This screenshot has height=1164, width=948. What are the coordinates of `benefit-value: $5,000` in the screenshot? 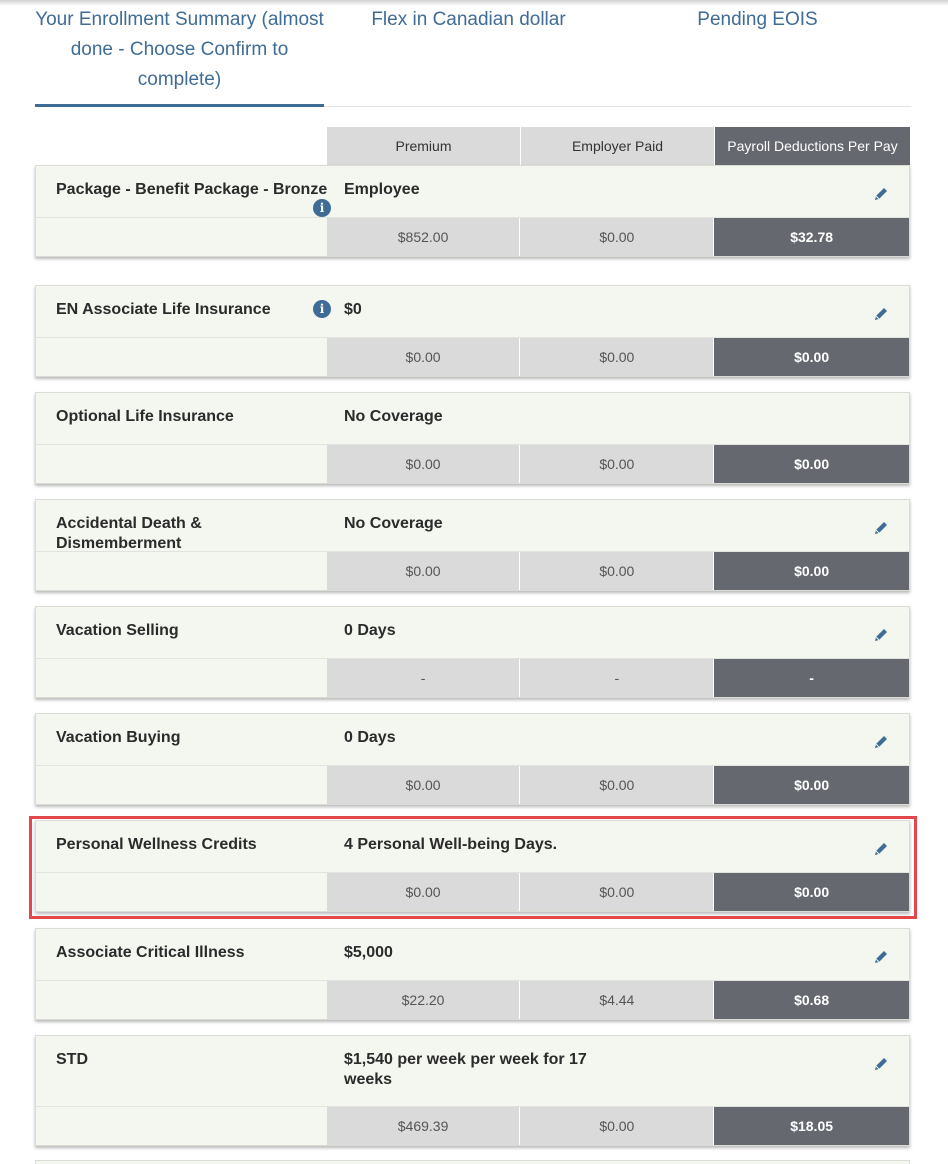 It's located at (368, 952).